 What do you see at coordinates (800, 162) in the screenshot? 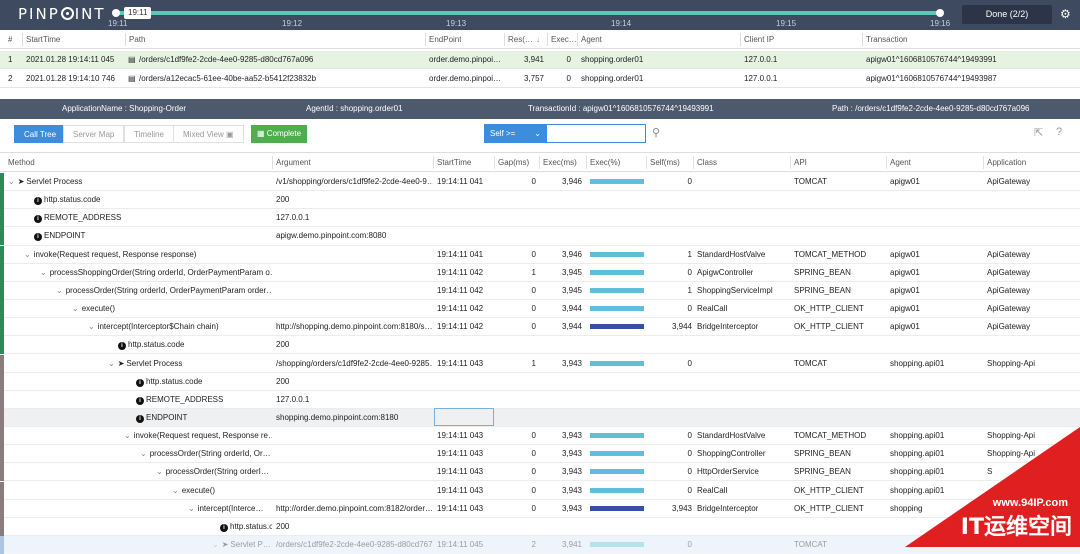
I see `tree-header-api: API` at bounding box center [800, 162].